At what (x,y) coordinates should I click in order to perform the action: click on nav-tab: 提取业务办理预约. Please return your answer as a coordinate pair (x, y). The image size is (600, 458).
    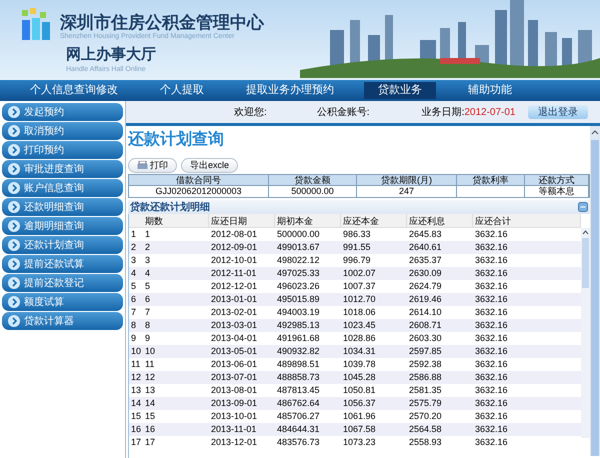
    Looking at the image, I should click on (290, 90).